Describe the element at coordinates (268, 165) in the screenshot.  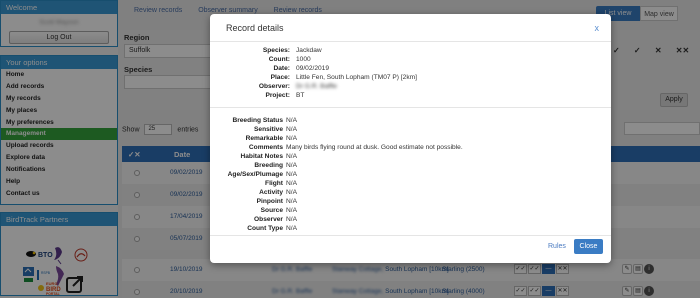
I see `detail-breeding-label: Breeding` at that location.